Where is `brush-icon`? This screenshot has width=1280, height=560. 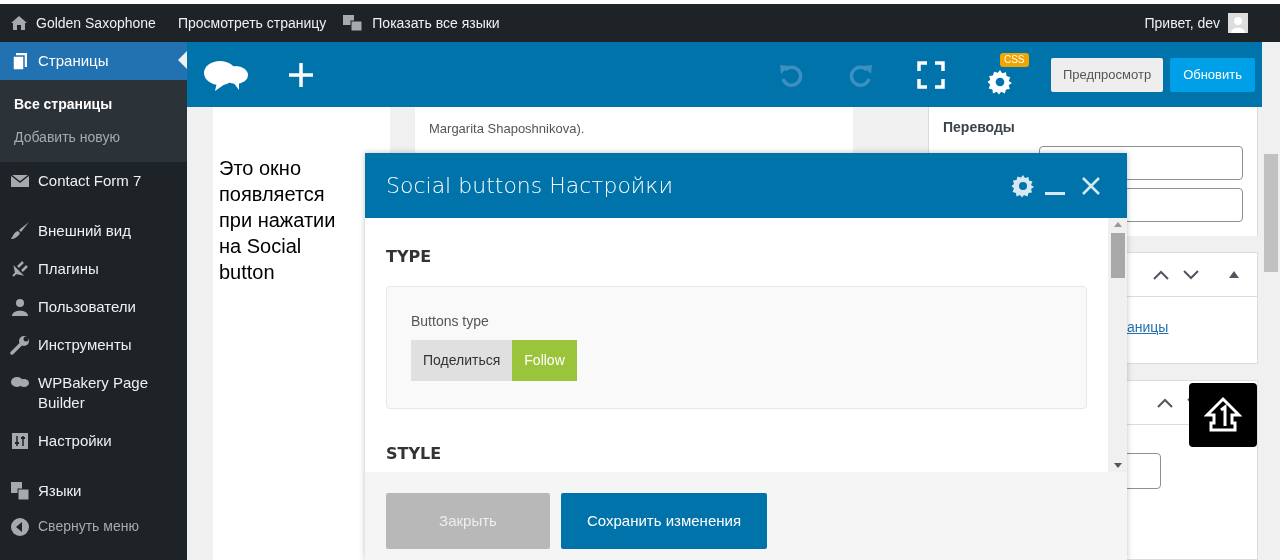
brush-icon is located at coordinates (20, 231).